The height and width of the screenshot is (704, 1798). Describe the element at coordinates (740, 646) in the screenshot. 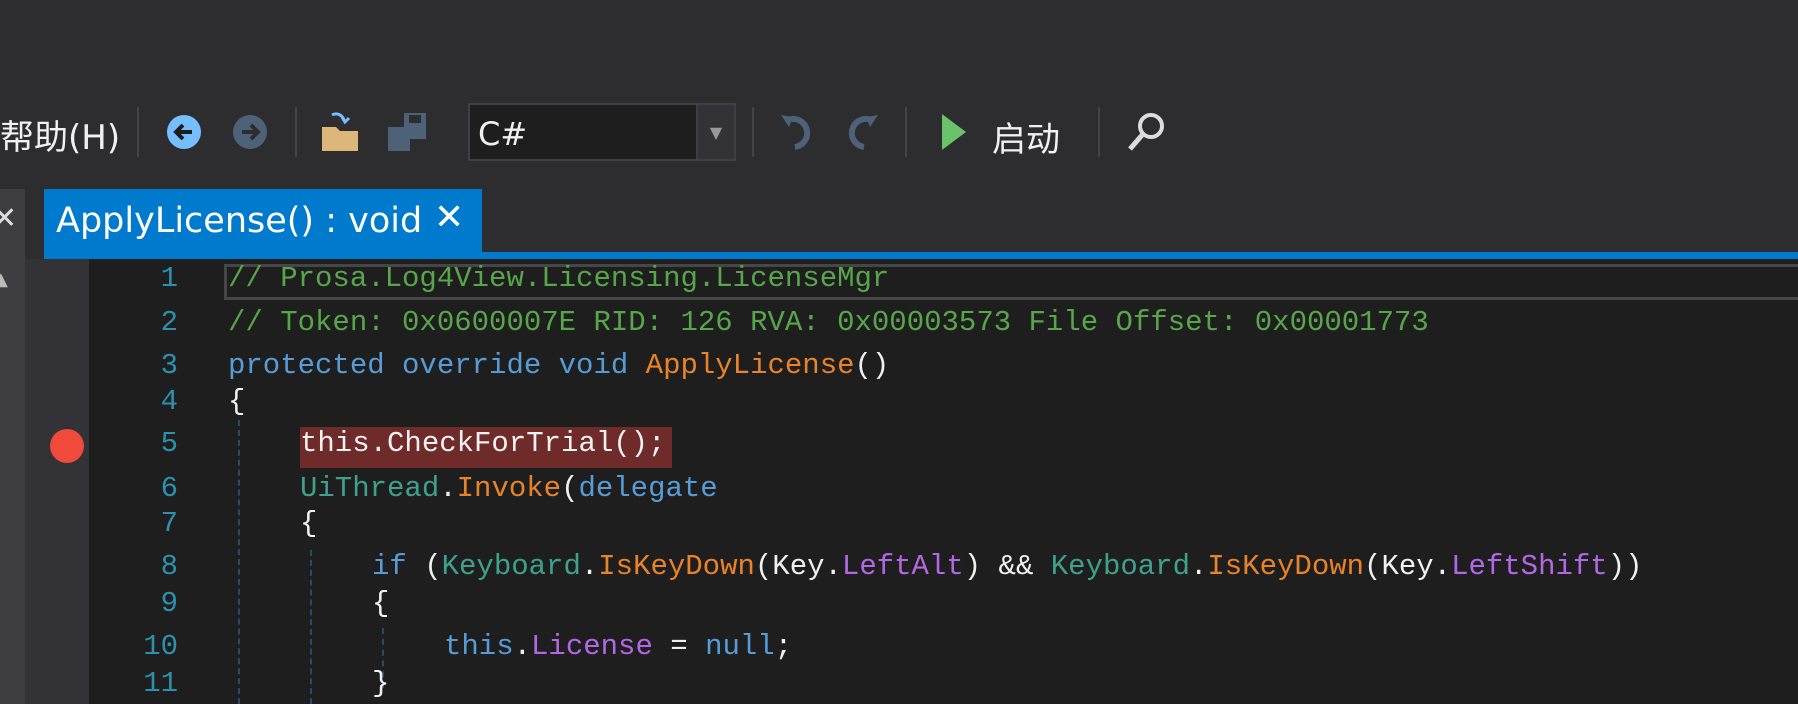

I see `code-token: null` at that location.